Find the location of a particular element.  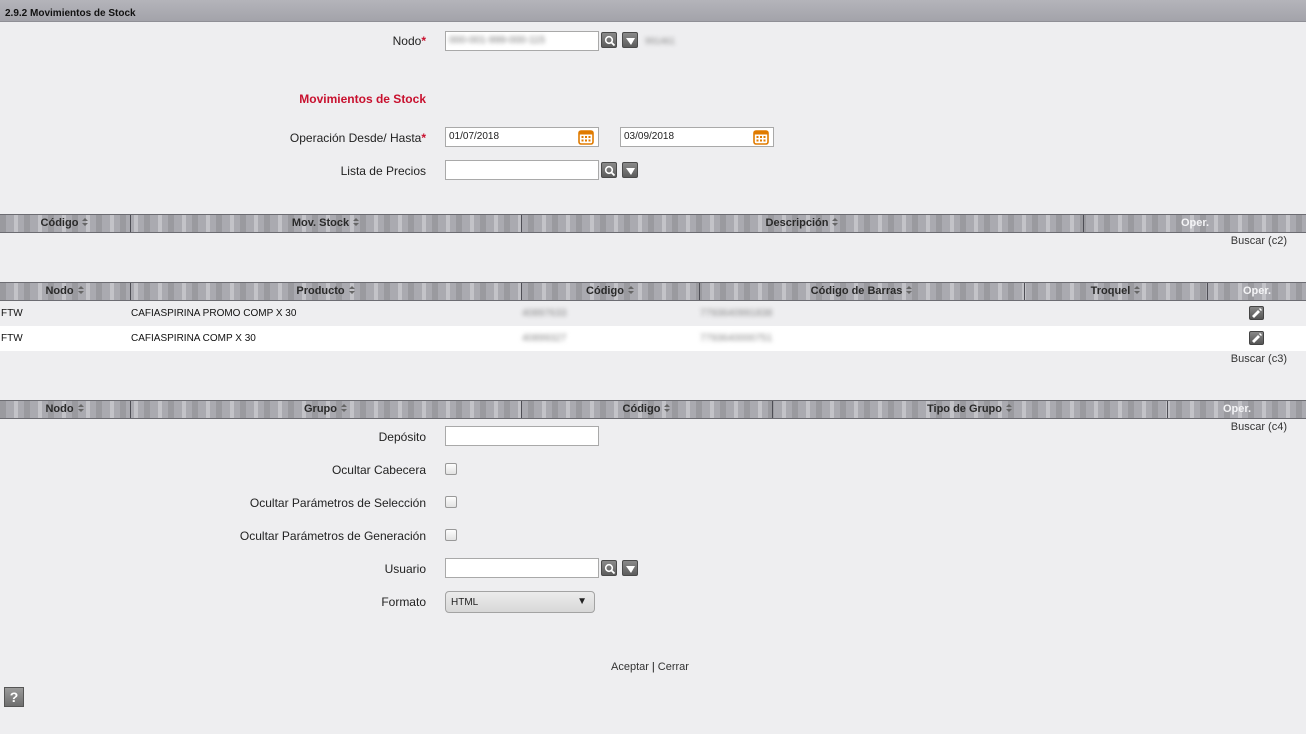

lista-precios-clear-button is located at coordinates (630, 170).